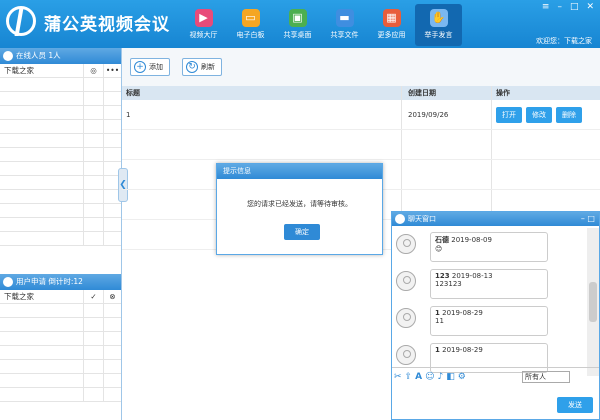 The height and width of the screenshot is (420, 600). I want to click on nav-share-desktop: ▣ 共享桌面, so click(297, 25).